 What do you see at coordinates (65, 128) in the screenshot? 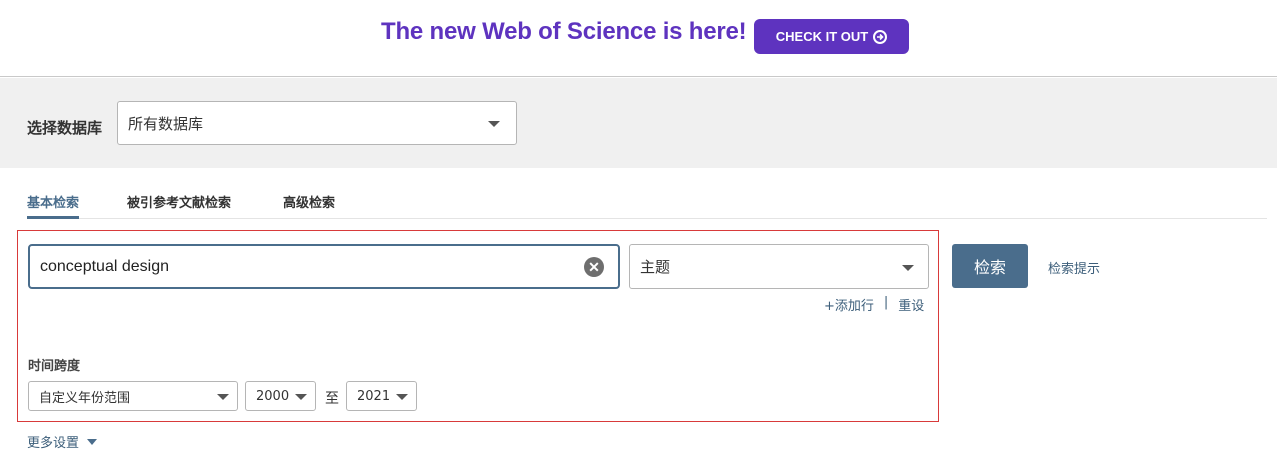
I see `database-label: 选择数据库` at bounding box center [65, 128].